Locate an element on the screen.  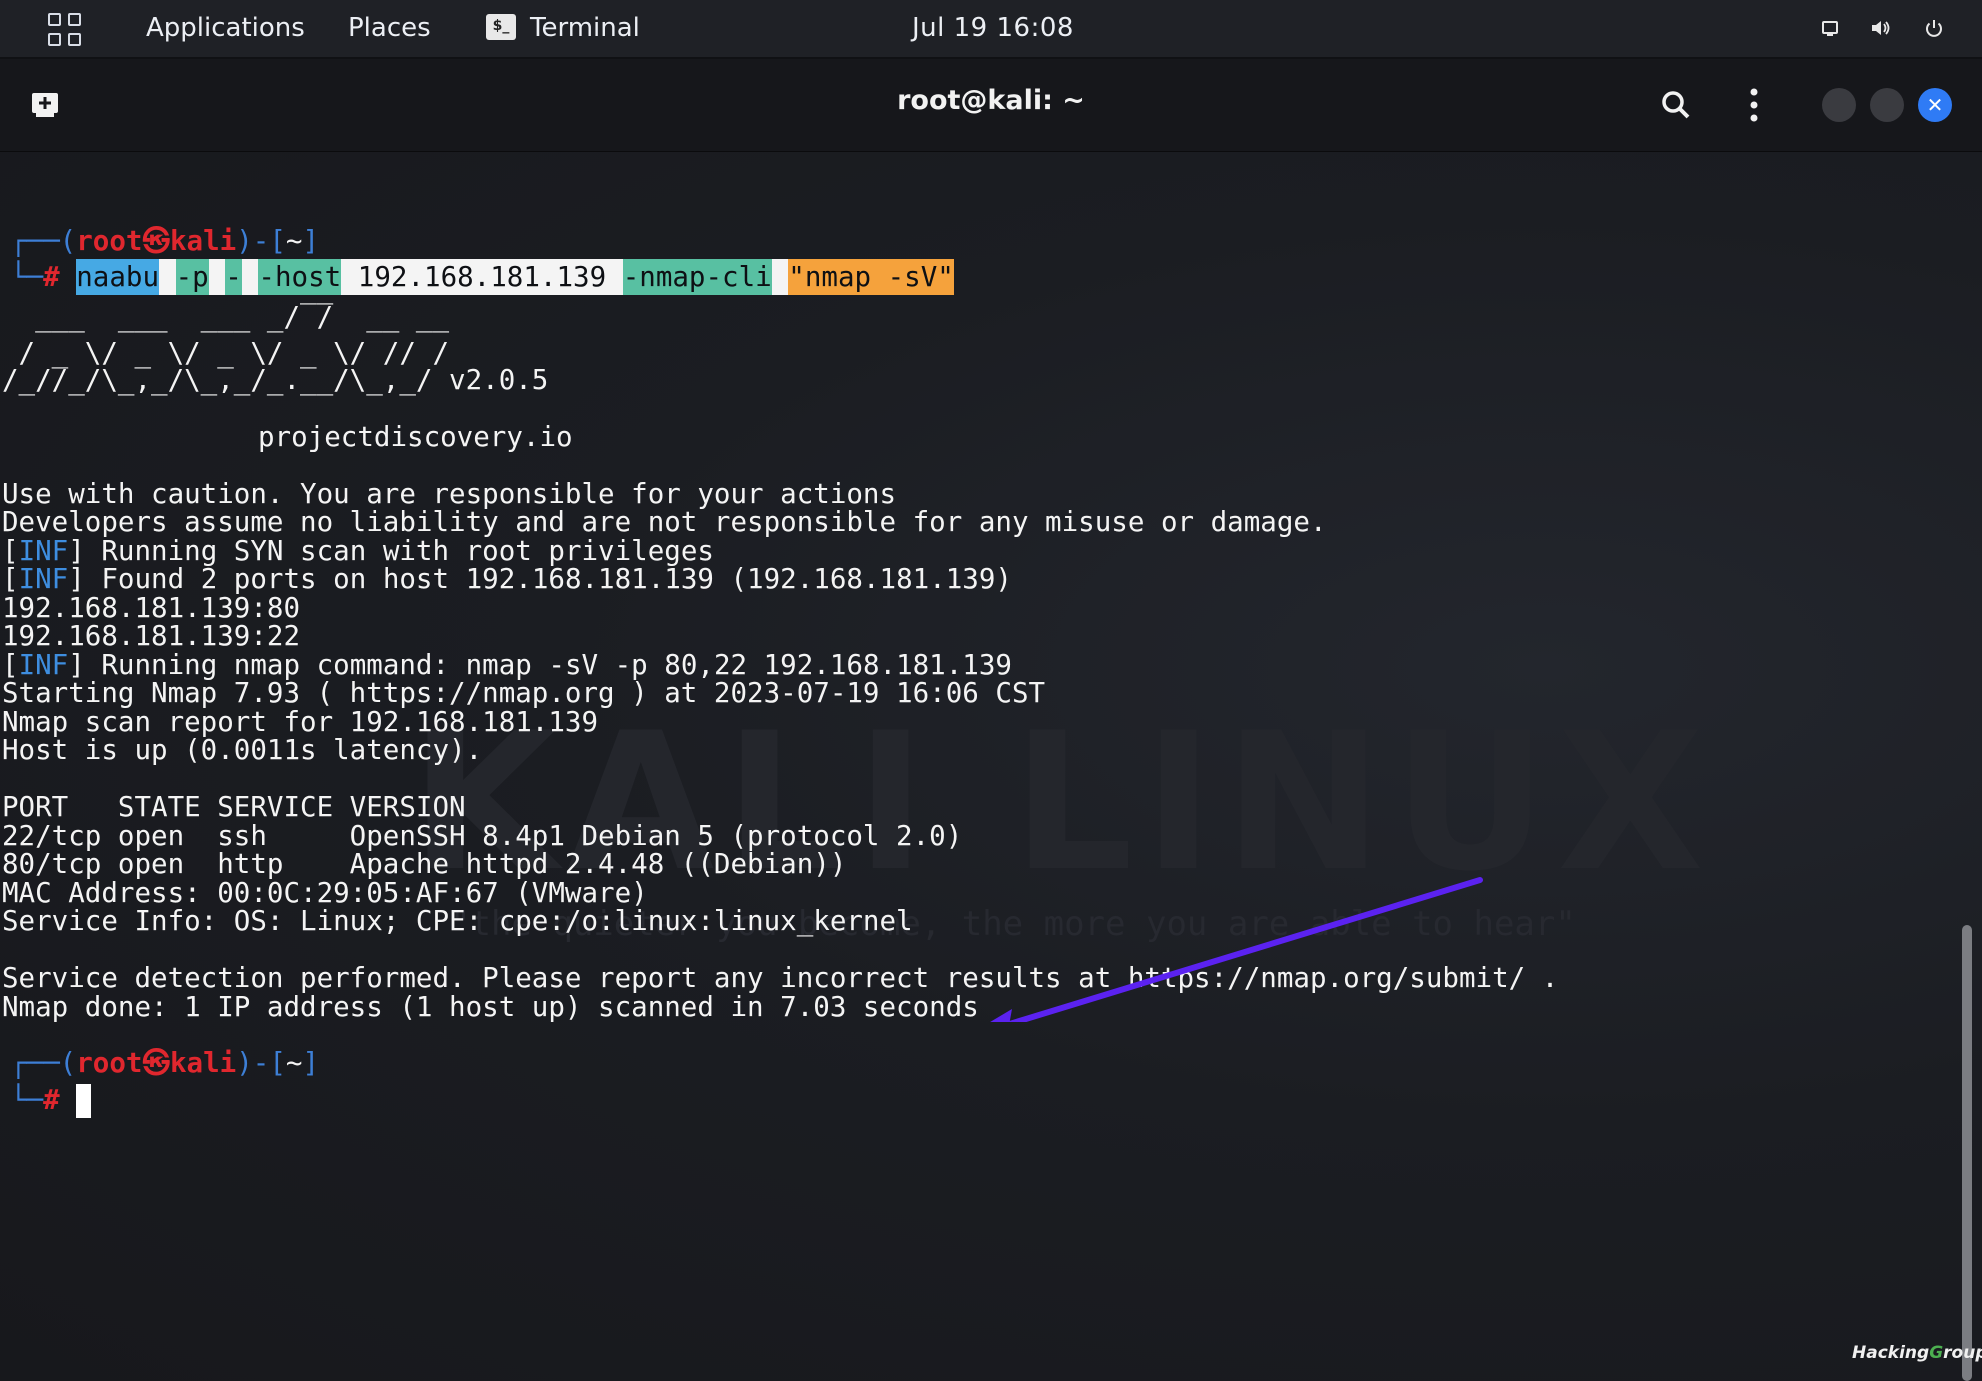
terminal-app-menu: Terminal is located at coordinates (585, 28).